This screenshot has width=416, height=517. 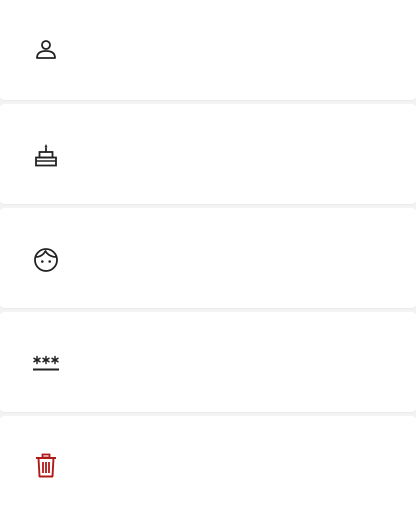 What do you see at coordinates (46, 260) in the screenshot?
I see `face-icon` at bounding box center [46, 260].